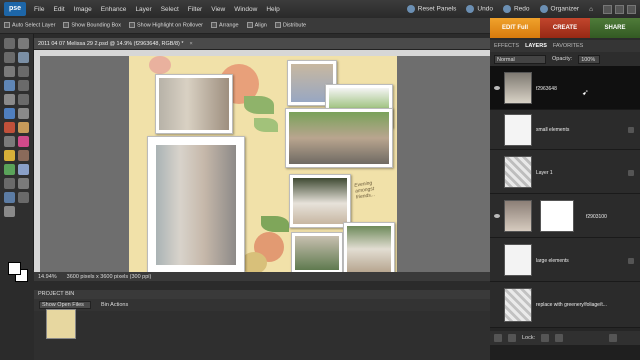 The image size is (640, 360). I want to click on photo-couple-small, so click(194, 104).